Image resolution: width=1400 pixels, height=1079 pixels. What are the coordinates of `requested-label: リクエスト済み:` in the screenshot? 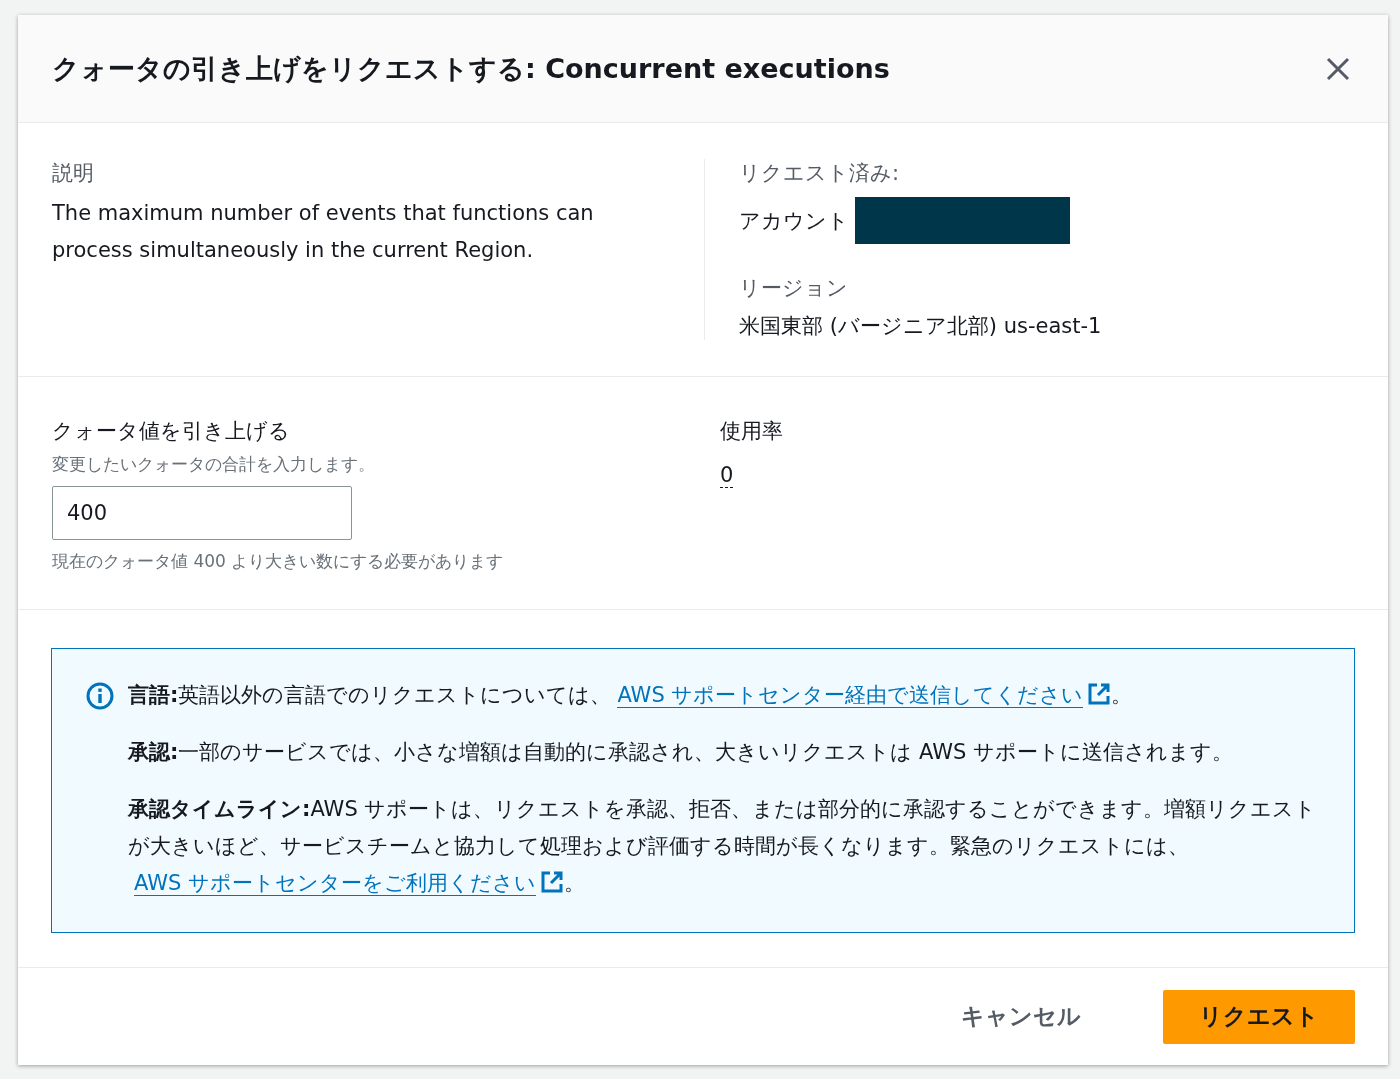 It's located at (820, 173).